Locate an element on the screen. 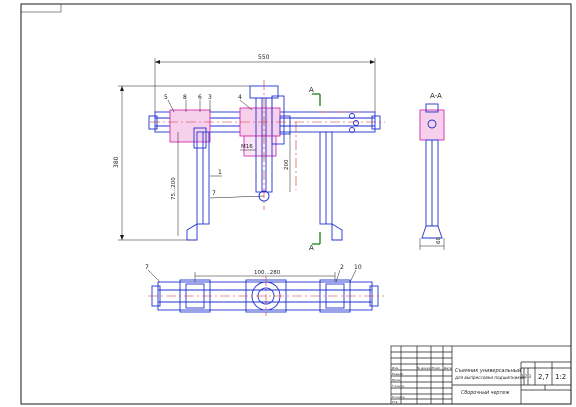  balloon-4: 4 is located at coordinates (240, 97).